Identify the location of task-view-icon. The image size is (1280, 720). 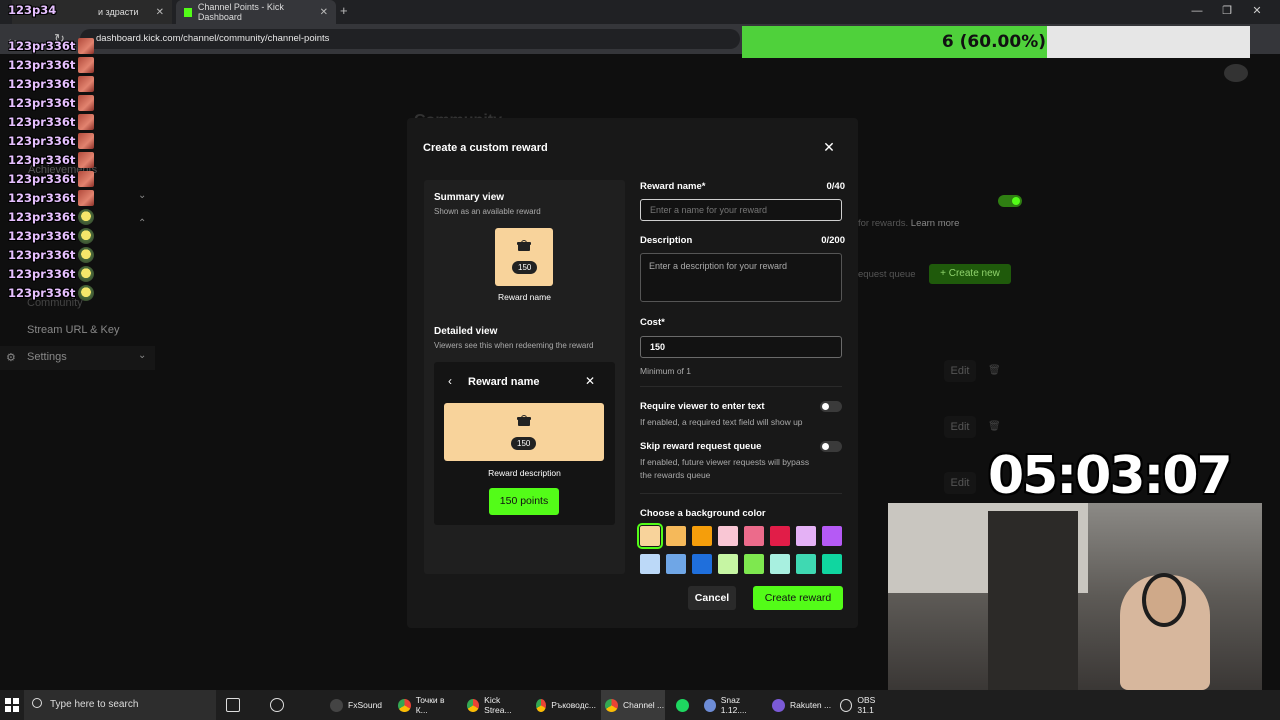
(233, 705).